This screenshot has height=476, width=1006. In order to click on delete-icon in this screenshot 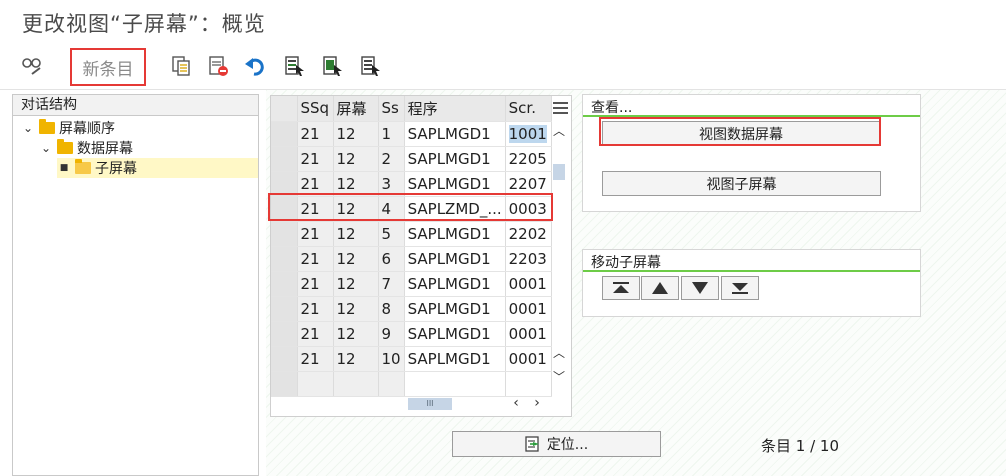, I will do `click(218, 66)`.